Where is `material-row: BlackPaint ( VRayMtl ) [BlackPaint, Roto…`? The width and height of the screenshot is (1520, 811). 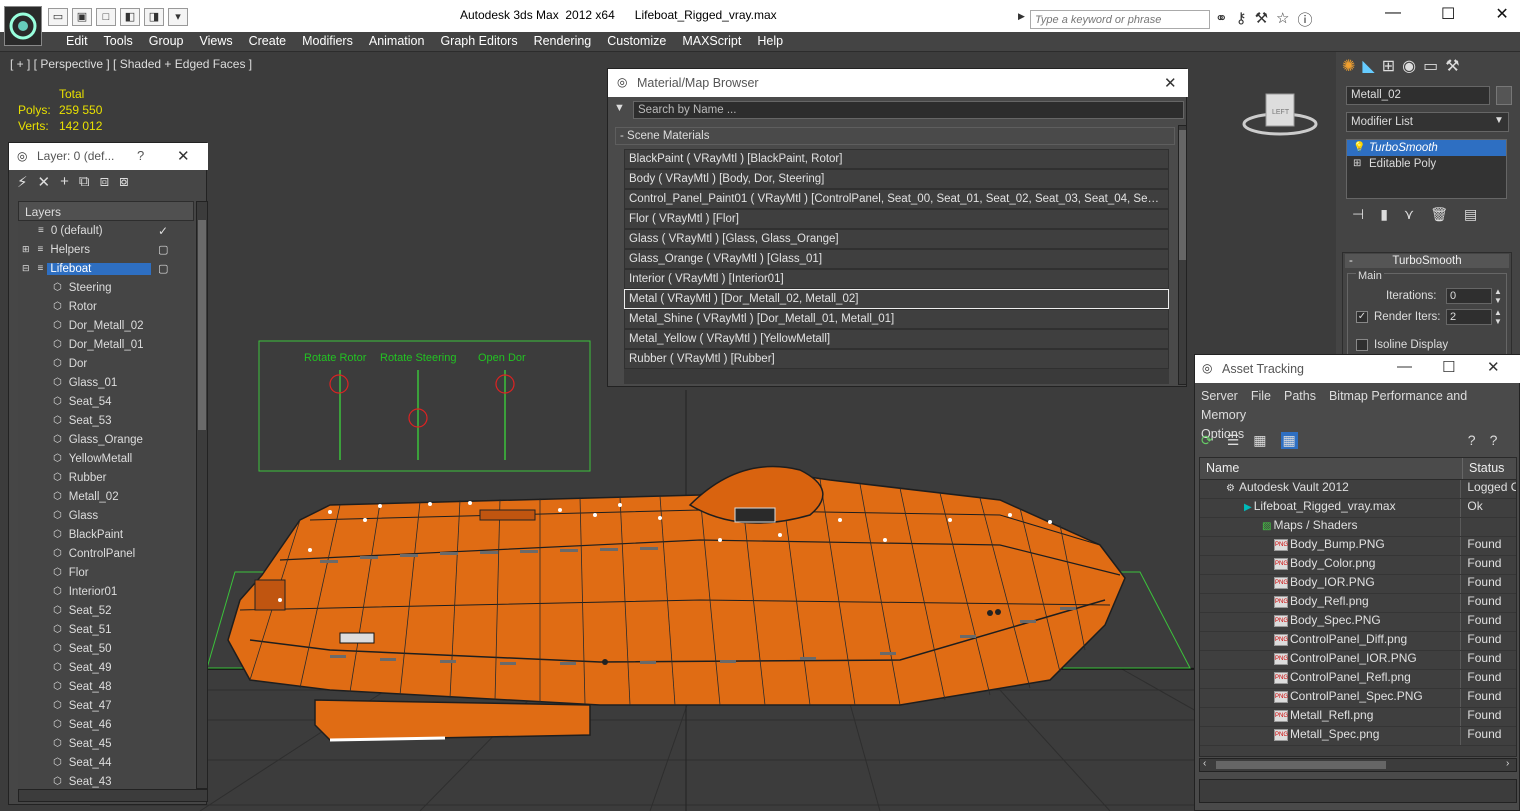 material-row: BlackPaint ( VRayMtl ) [BlackPaint, Roto… is located at coordinates (896, 159).